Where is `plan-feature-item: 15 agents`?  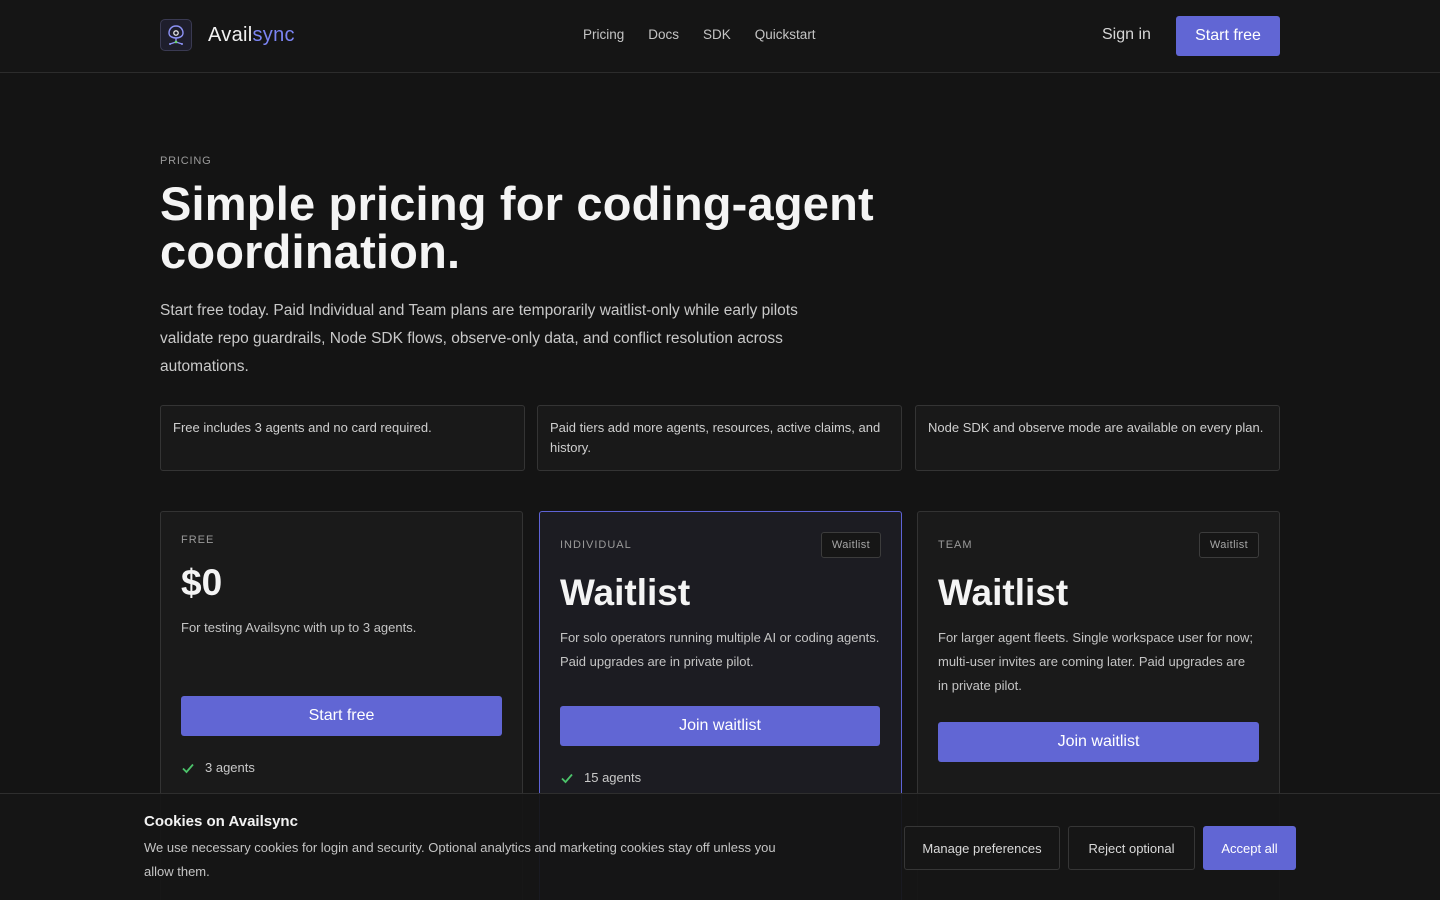
plan-feature-item: 15 agents is located at coordinates (600, 777).